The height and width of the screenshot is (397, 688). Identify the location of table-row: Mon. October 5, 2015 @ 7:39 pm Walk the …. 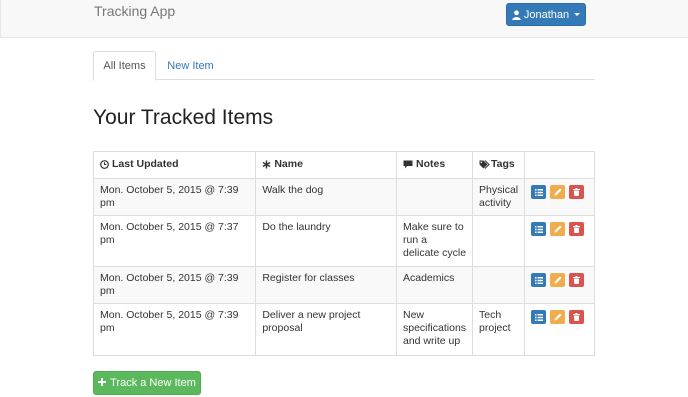
(343, 197).